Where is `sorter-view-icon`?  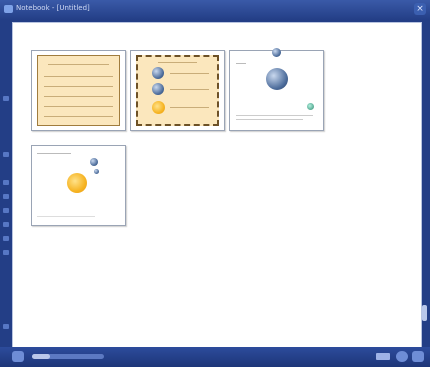
sorter-view-icon is located at coordinates (383, 356).